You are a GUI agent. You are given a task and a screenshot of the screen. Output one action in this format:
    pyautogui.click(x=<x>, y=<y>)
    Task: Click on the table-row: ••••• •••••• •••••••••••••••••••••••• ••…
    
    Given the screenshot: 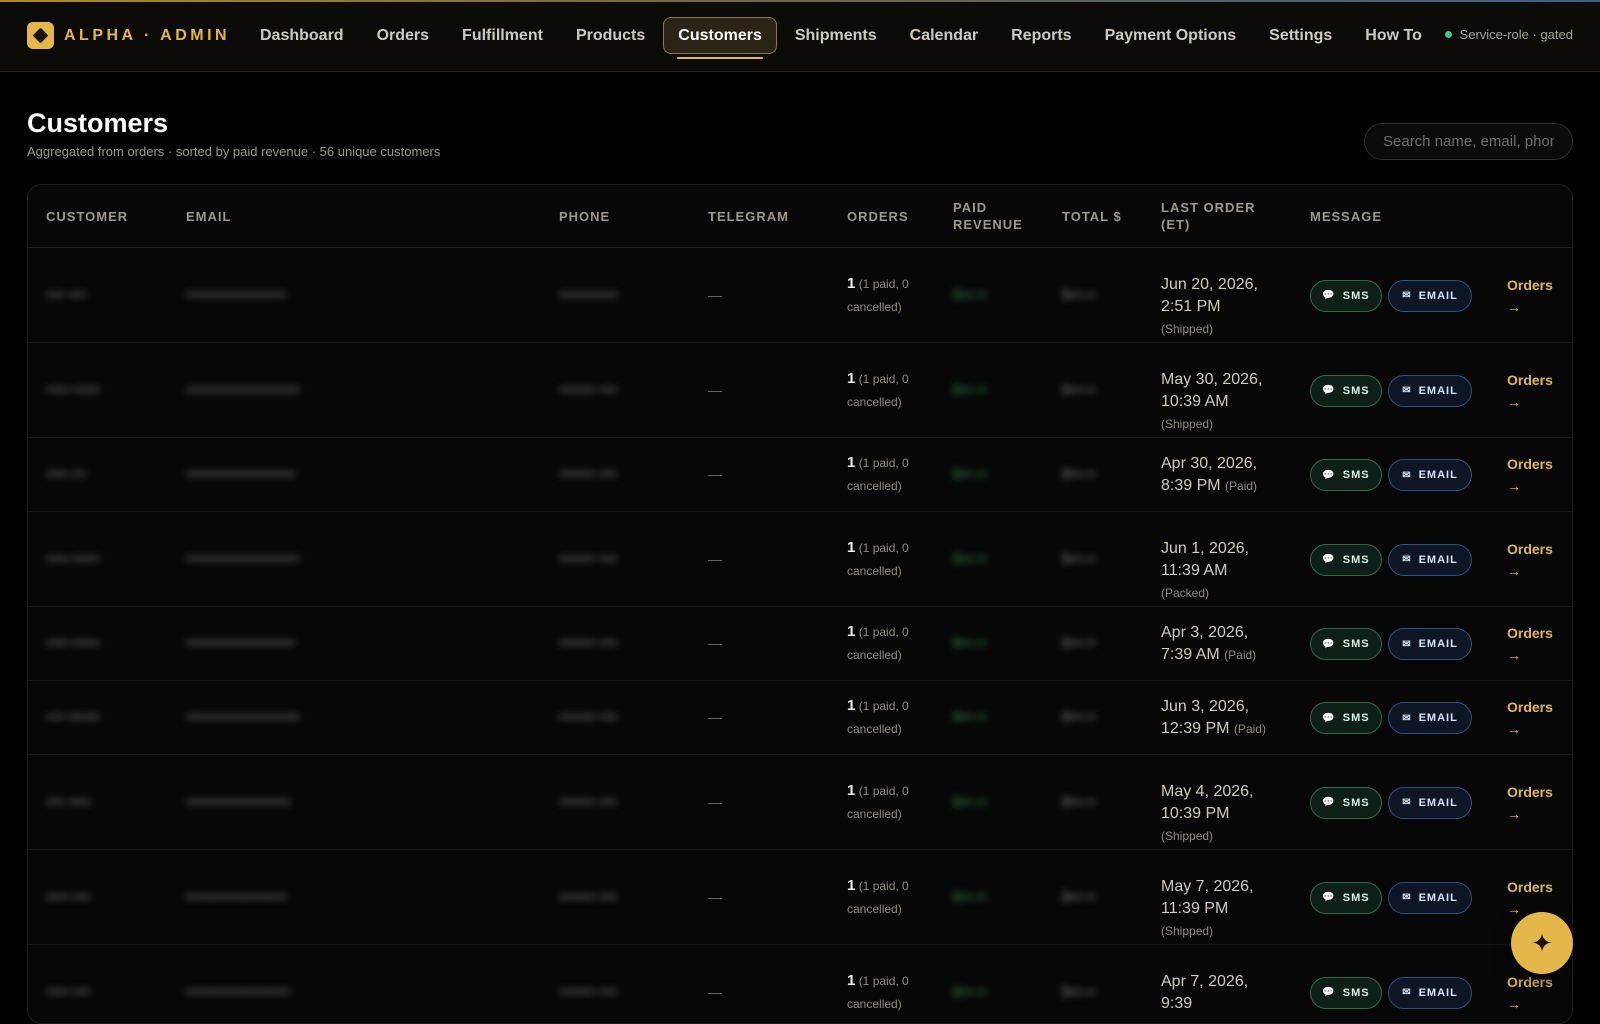 What is the action you would take?
    pyautogui.click(x=800, y=644)
    